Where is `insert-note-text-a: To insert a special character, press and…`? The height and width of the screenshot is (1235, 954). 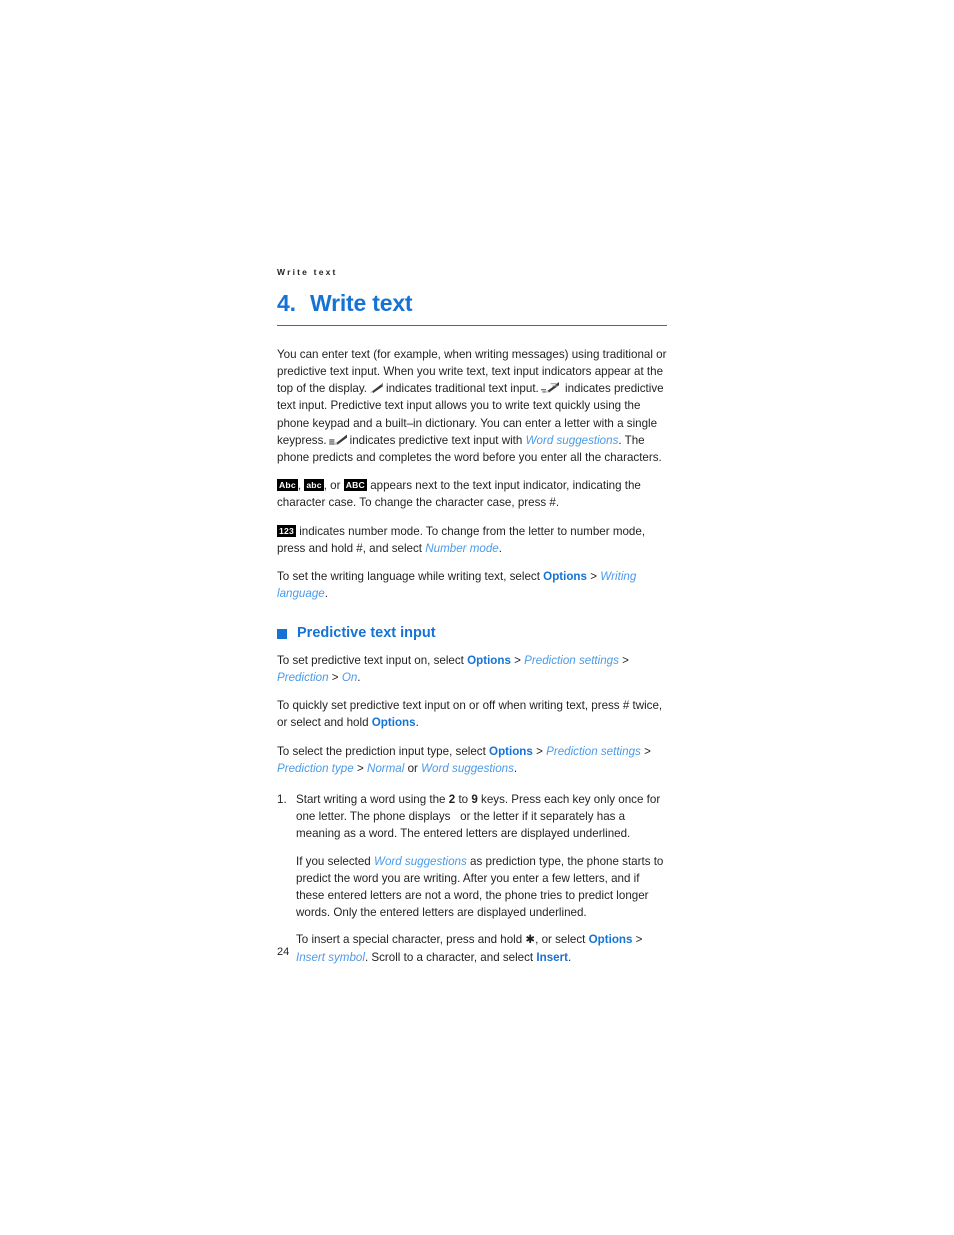 insert-note-text-a: To insert a special character, press and… is located at coordinates (441, 940).